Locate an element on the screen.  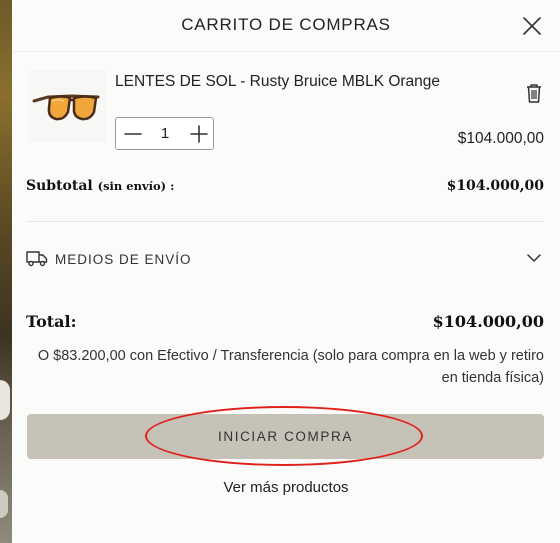
divider is located at coordinates (285, 221).